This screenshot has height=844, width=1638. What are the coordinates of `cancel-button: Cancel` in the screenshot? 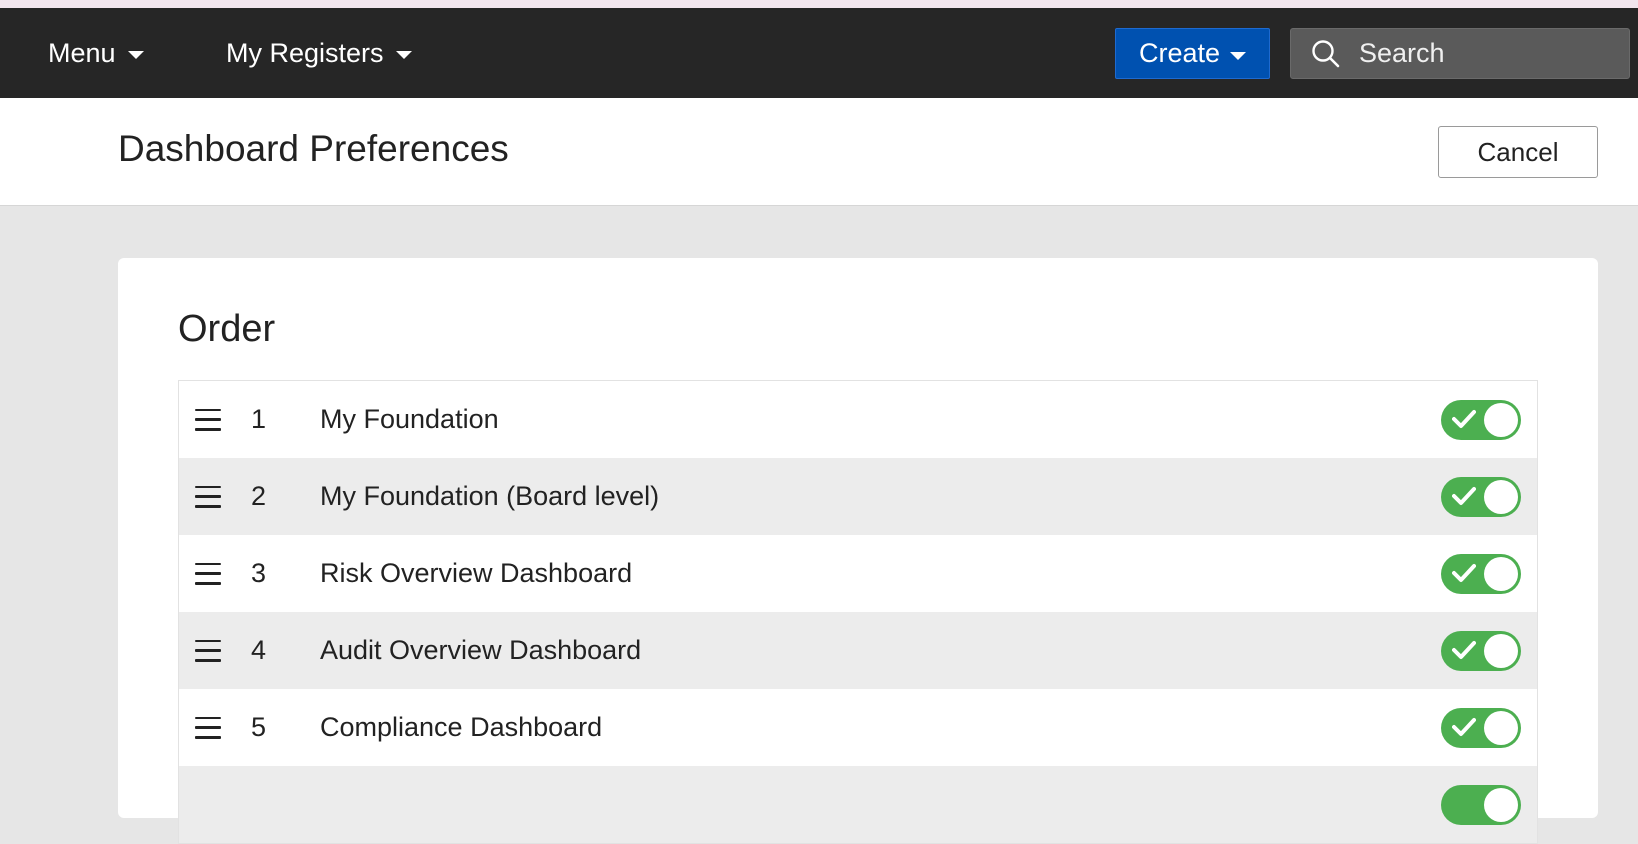 It's located at (1518, 152).